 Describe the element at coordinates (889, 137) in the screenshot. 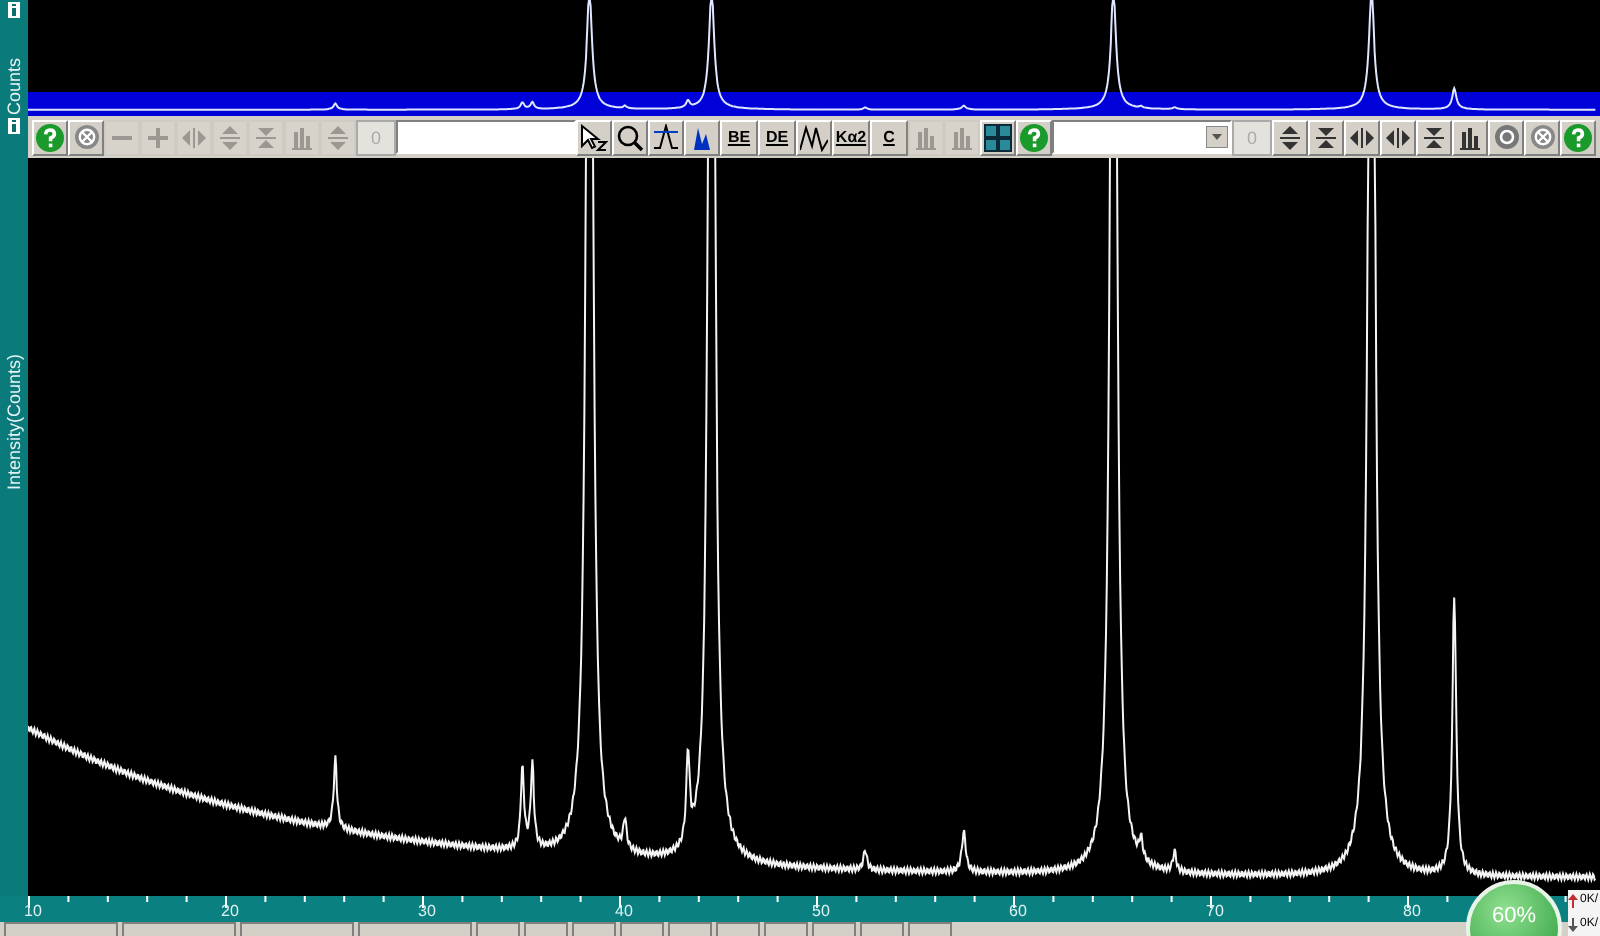

I see `toolbar-button: C` at that location.